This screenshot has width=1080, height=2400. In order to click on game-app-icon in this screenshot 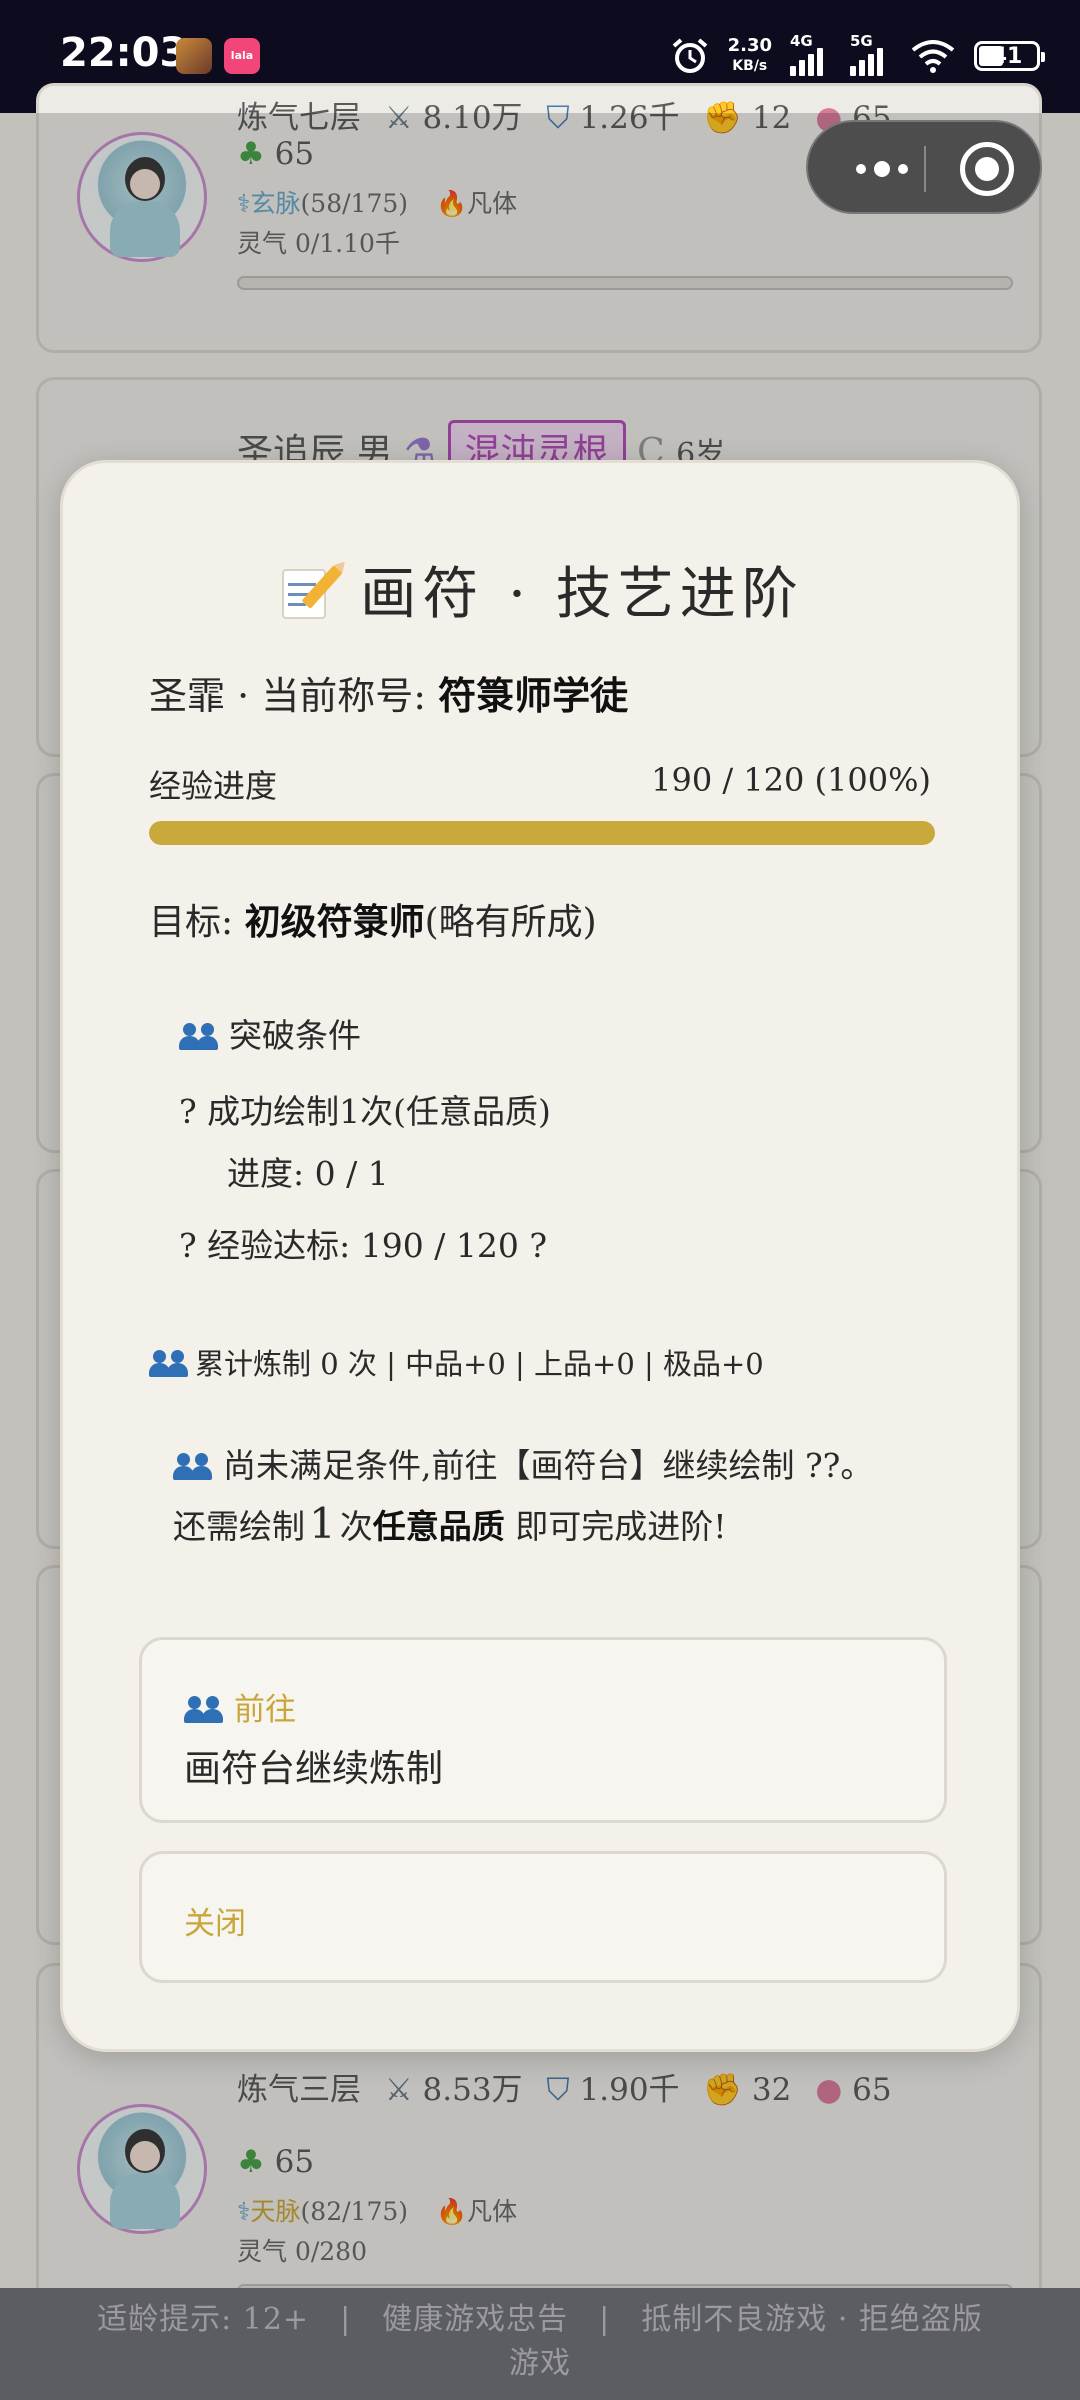, I will do `click(194, 56)`.